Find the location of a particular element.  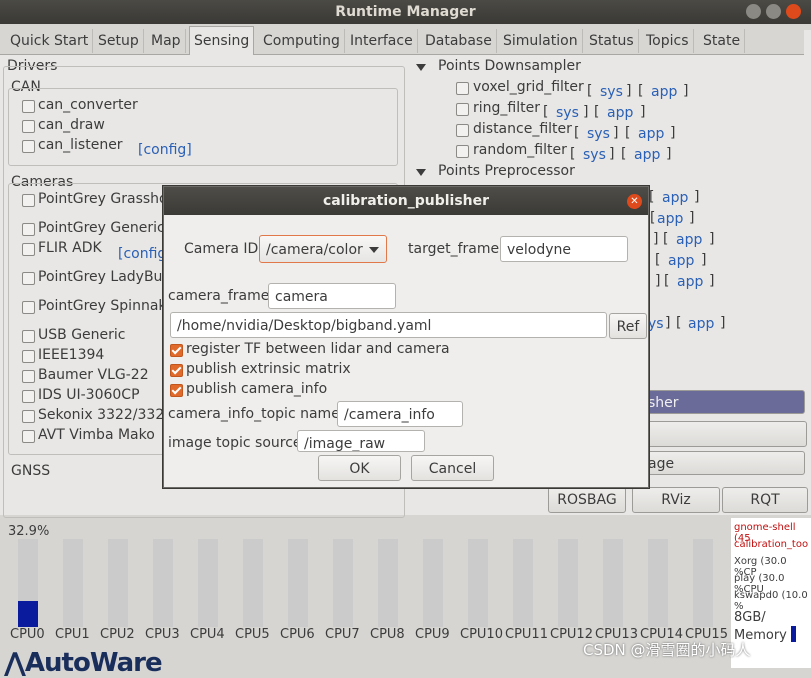

yaml-path-input: /home/nvidia/Desktop/bigband.yaml is located at coordinates (388, 325).